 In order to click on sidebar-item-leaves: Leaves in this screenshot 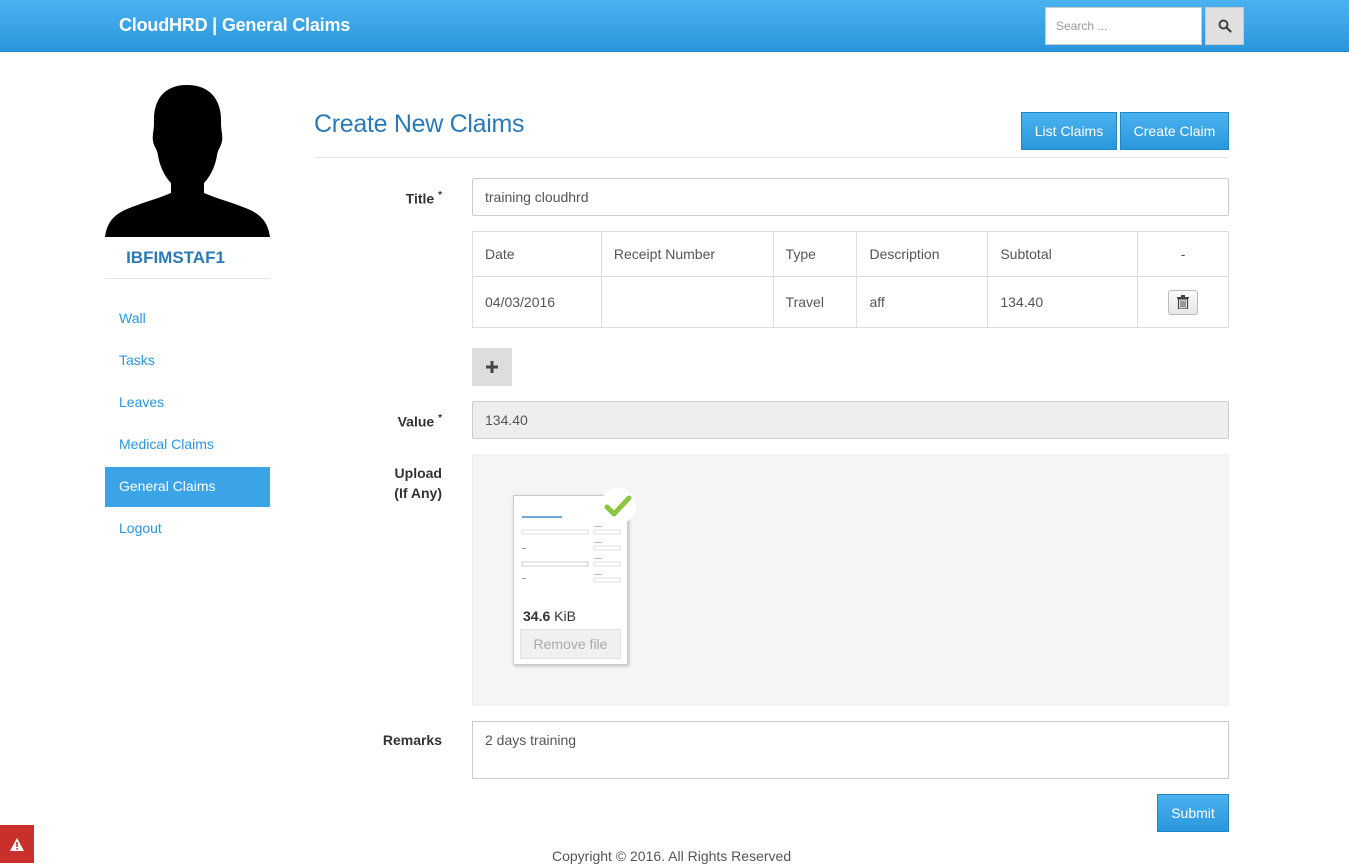, I will do `click(187, 403)`.